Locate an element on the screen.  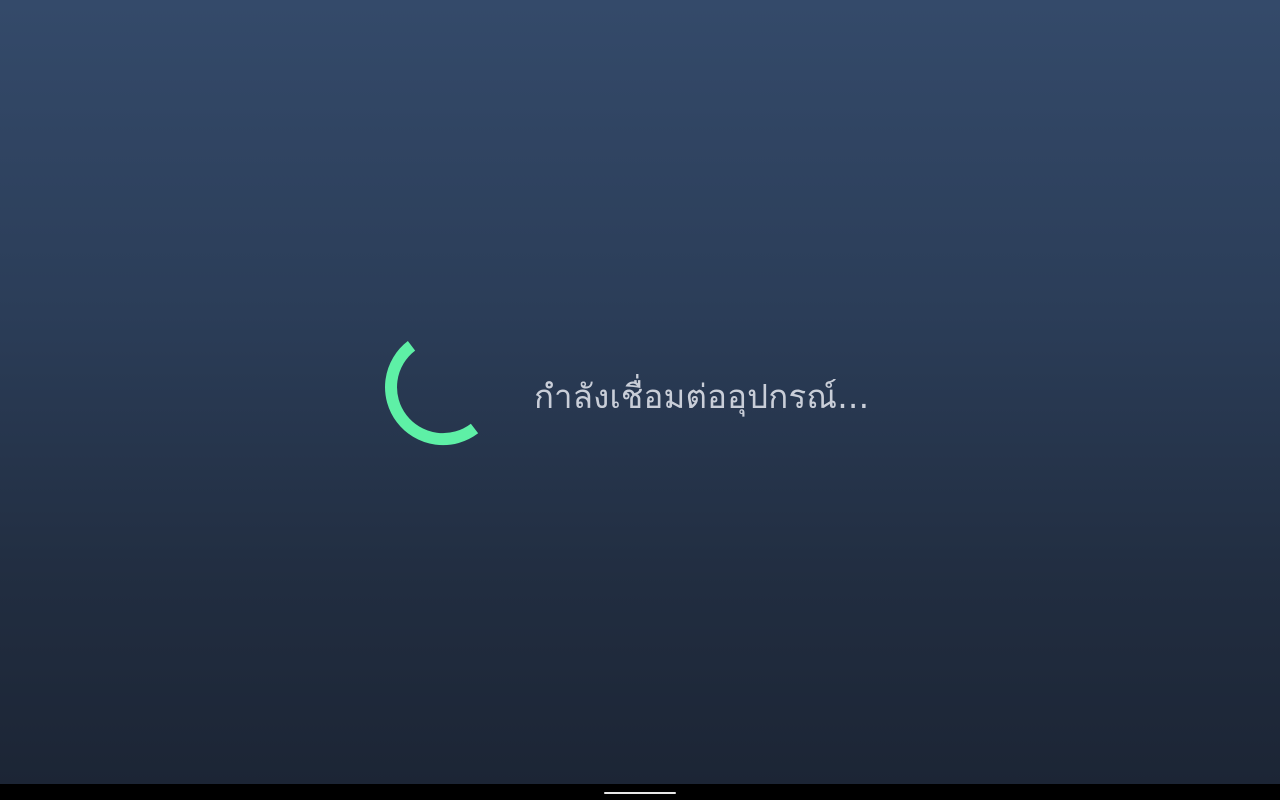
system-navigation-bar is located at coordinates (640, 792).